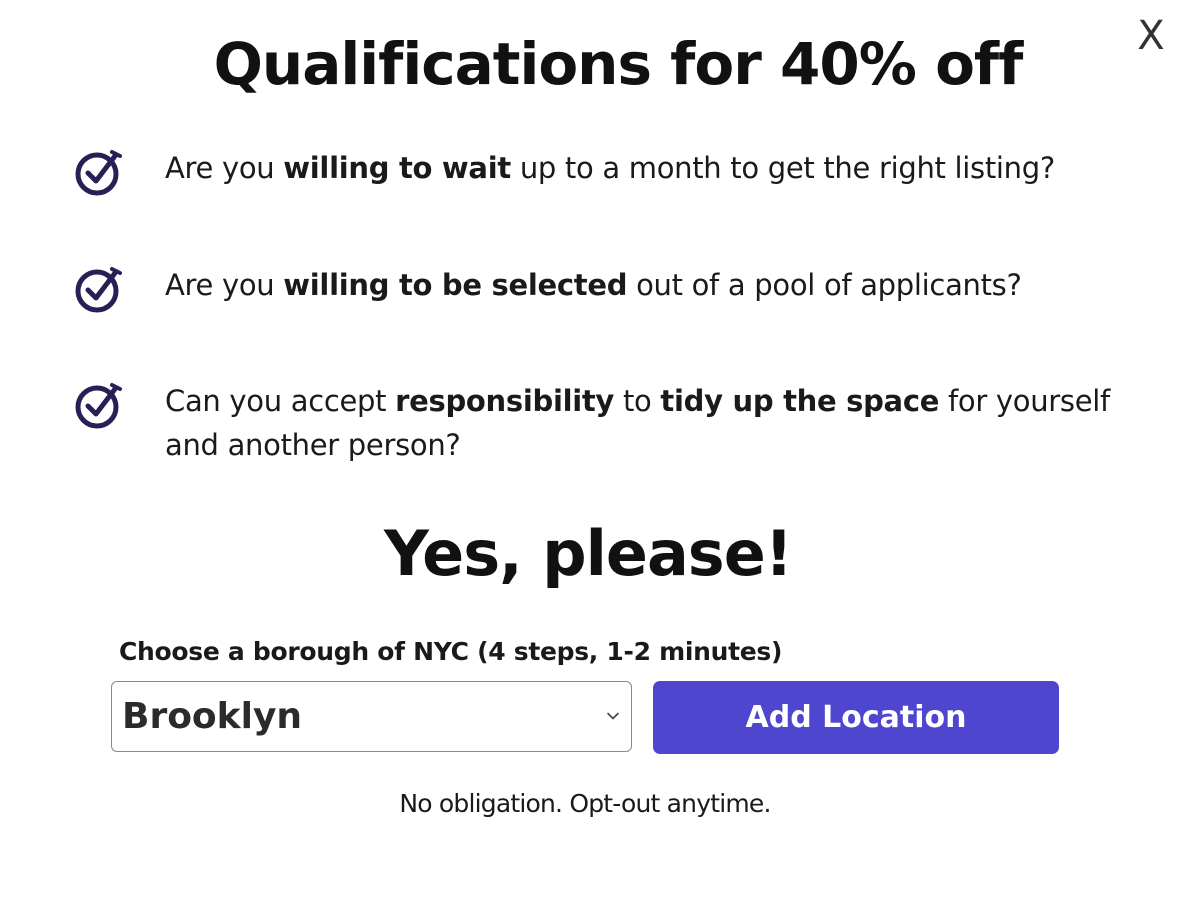  I want to click on borough-select: Brooklyn, so click(371, 716).